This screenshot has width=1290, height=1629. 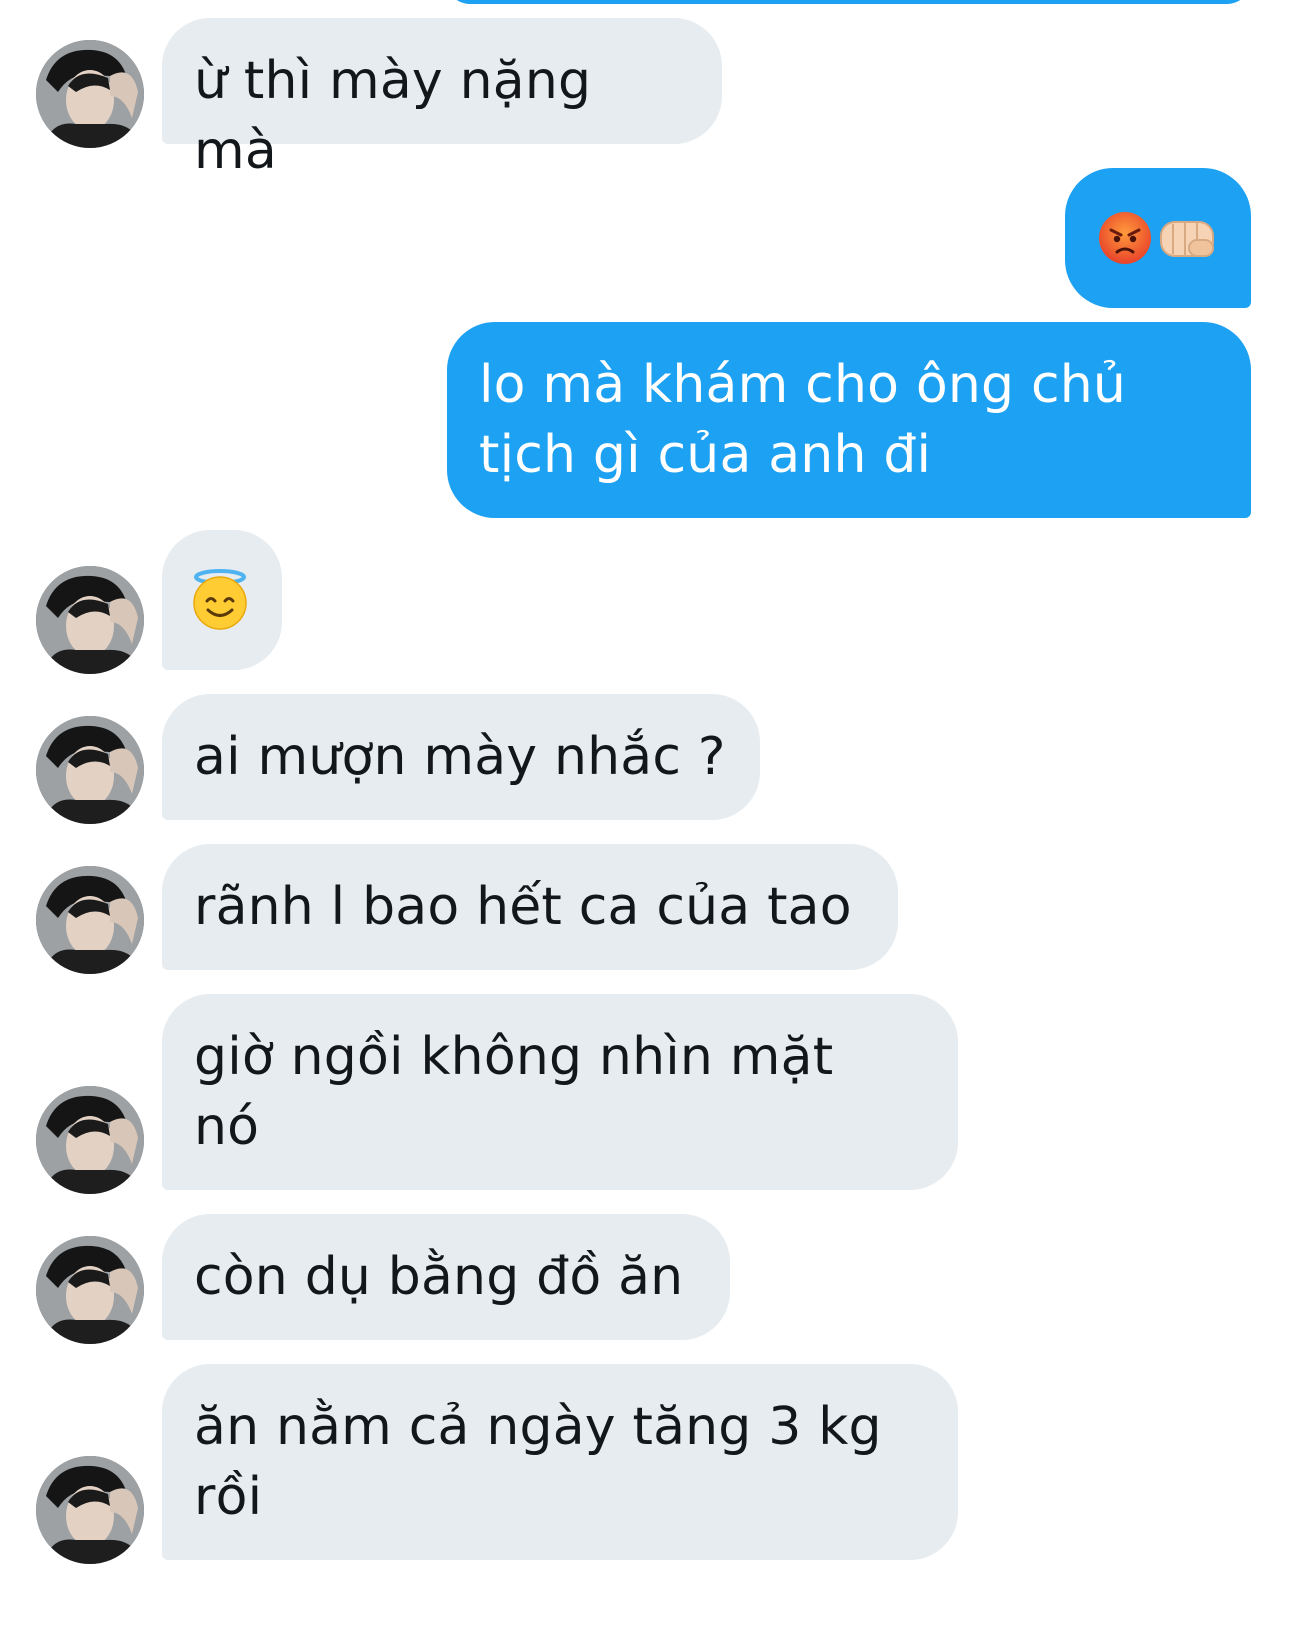 I want to click on incoming-message: ăn nằm cả ngày tăng 3 kg rồi, so click(x=560, y=1462).